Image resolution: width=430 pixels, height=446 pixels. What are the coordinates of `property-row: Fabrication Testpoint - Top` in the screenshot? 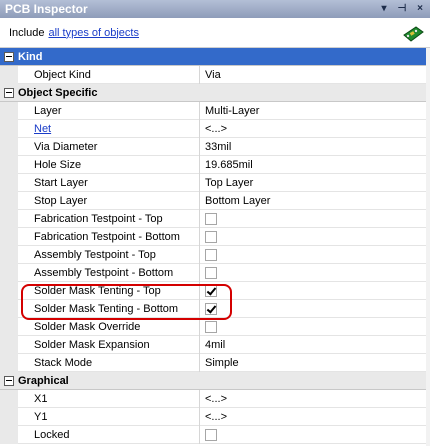 It's located at (215, 219).